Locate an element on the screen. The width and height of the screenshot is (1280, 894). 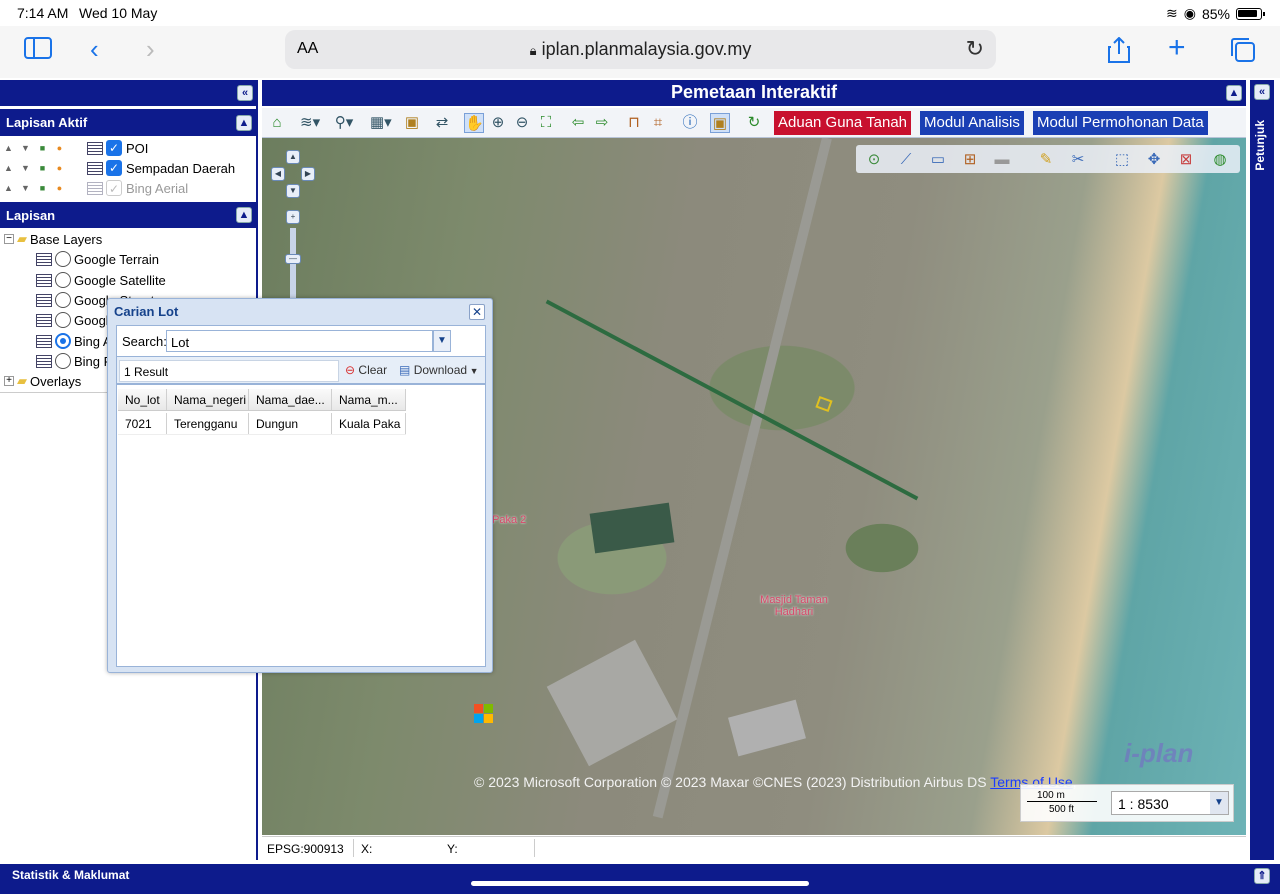
layer-checkbox-bing: ✓ is located at coordinates (114, 188).